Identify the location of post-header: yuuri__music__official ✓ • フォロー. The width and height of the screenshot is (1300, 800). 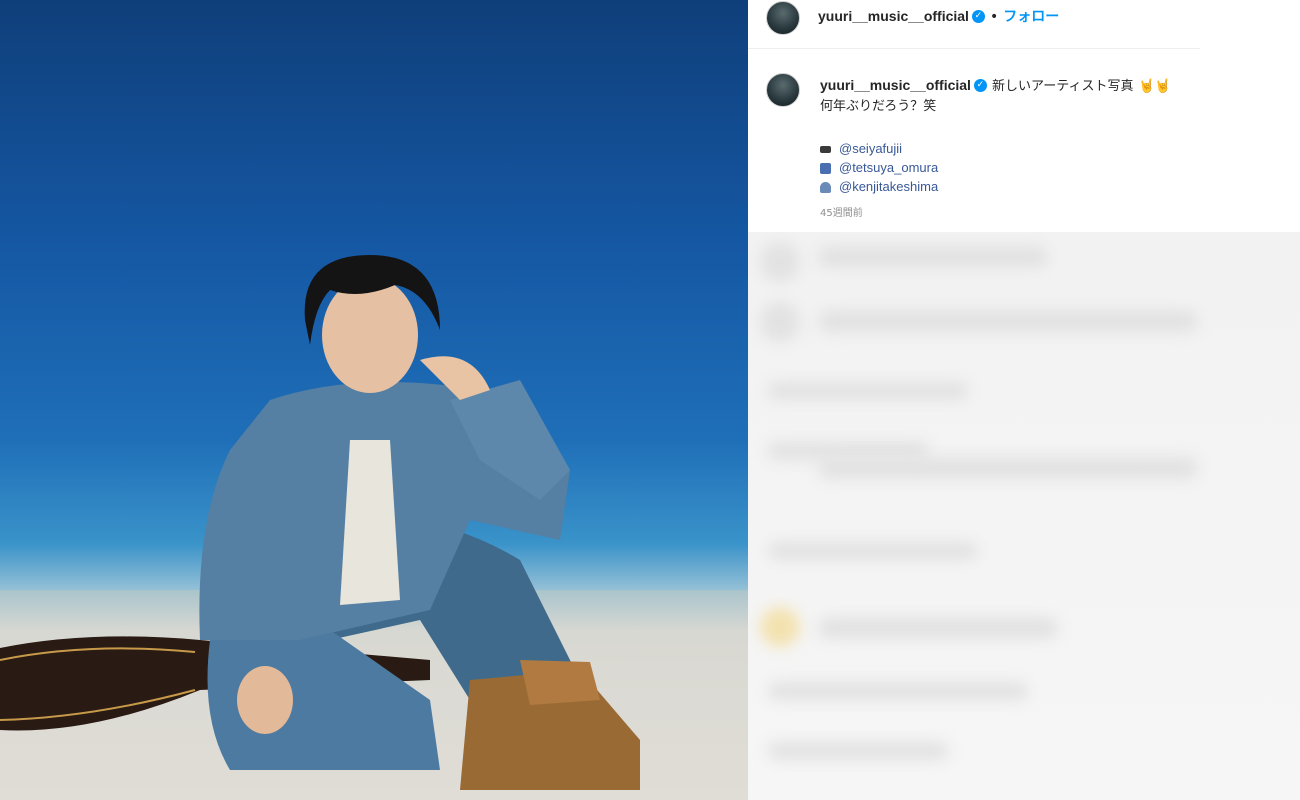
(938, 16).